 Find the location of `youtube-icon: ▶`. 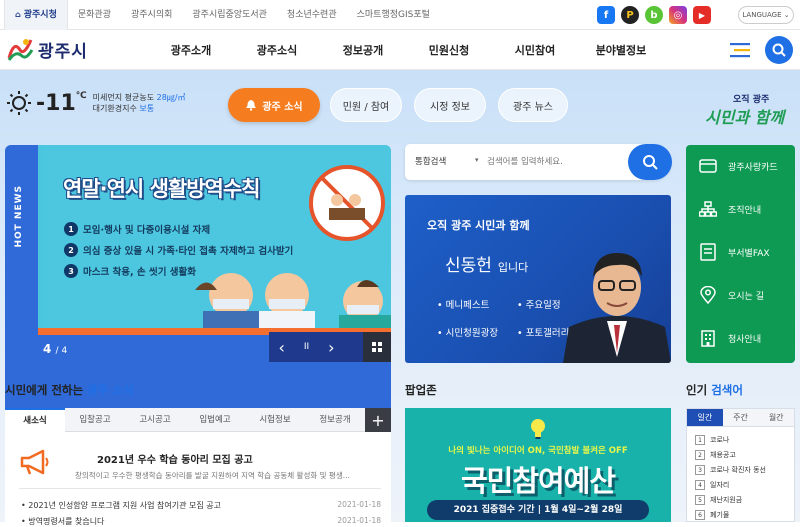

youtube-icon: ▶ is located at coordinates (702, 15).